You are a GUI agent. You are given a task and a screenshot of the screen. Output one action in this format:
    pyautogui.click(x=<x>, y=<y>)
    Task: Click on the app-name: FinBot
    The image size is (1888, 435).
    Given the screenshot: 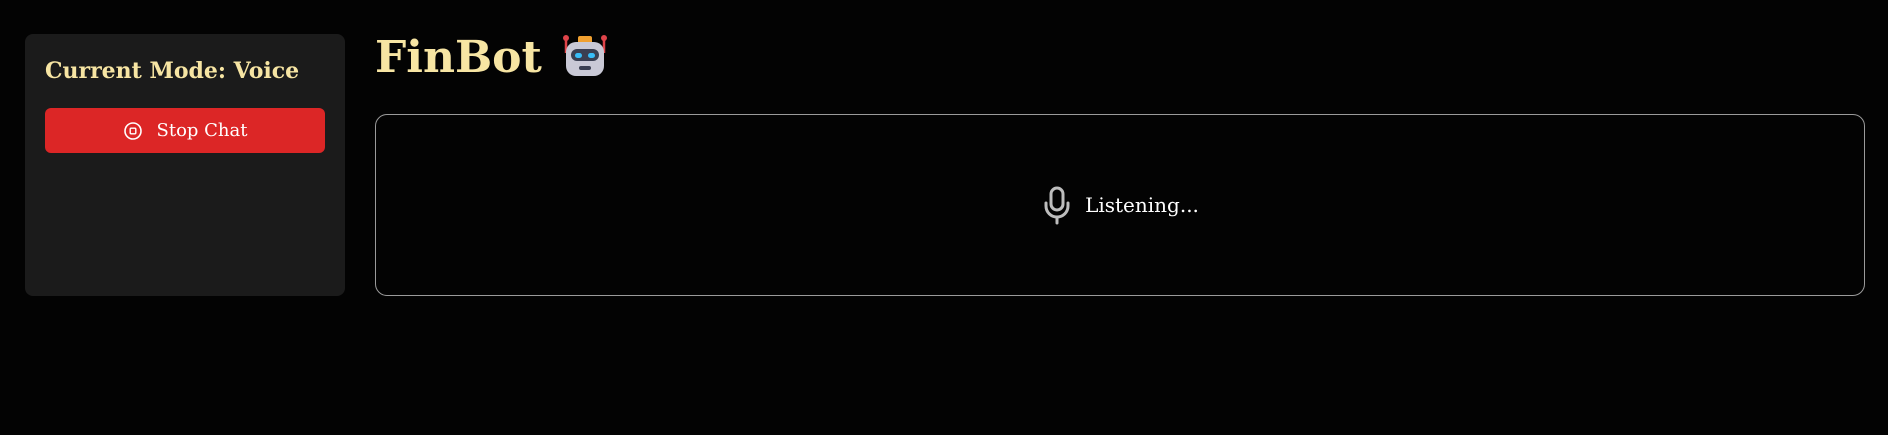 What is the action you would take?
    pyautogui.click(x=458, y=57)
    